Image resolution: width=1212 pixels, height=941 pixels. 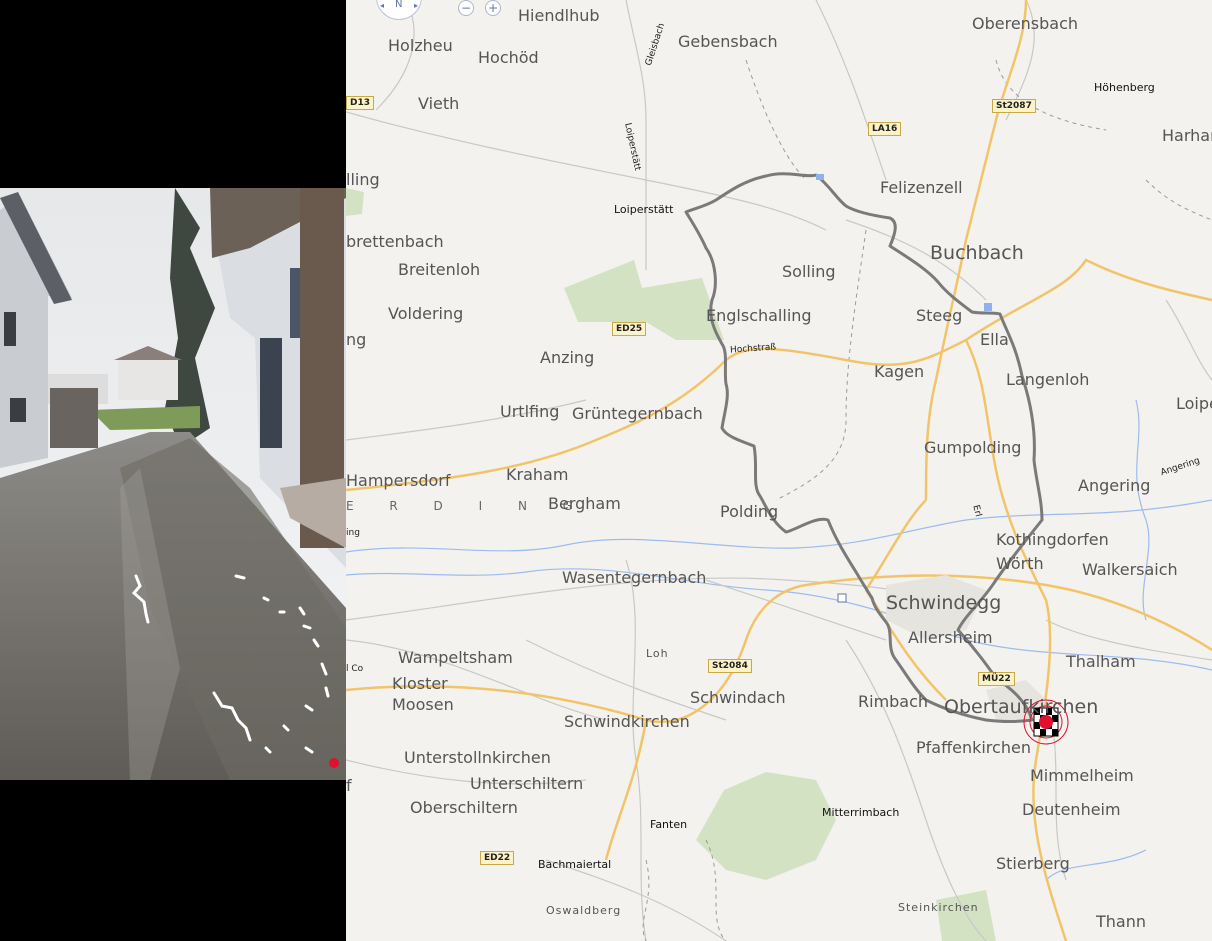 What do you see at coordinates (537, 474) in the screenshot?
I see `place-label: Kraham` at bounding box center [537, 474].